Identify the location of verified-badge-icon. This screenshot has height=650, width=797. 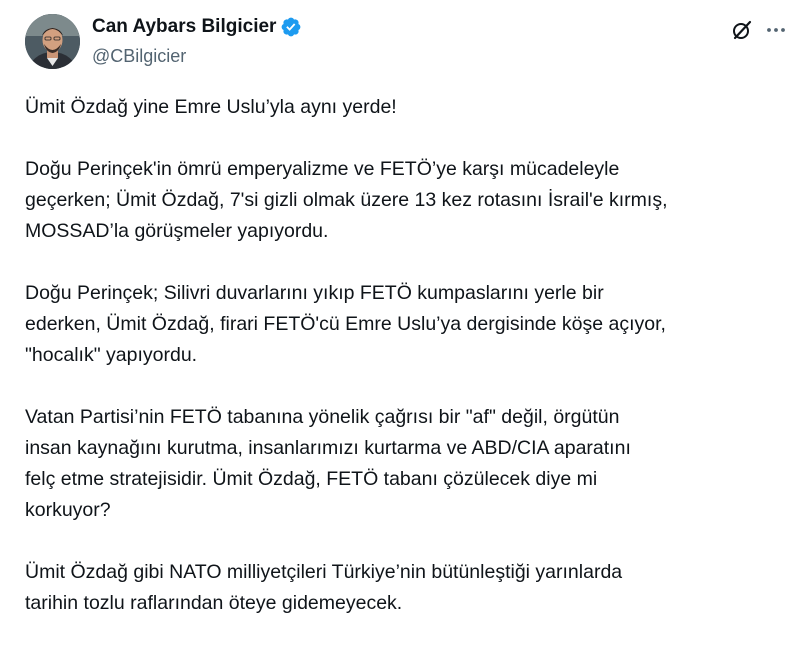
(291, 27).